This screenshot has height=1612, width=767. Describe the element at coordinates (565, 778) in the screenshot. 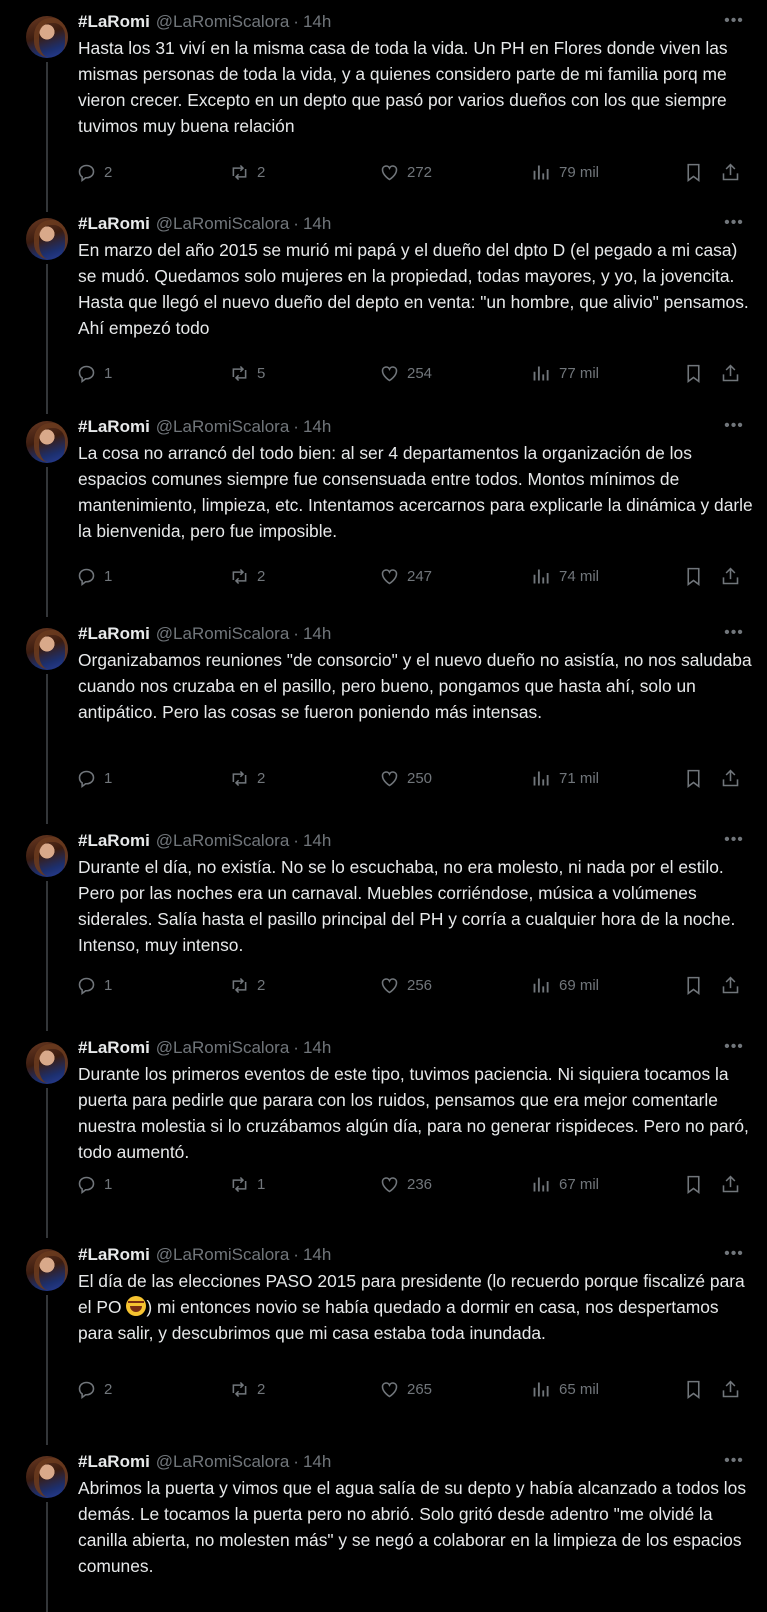

I see `views-button: 71 mil` at that location.